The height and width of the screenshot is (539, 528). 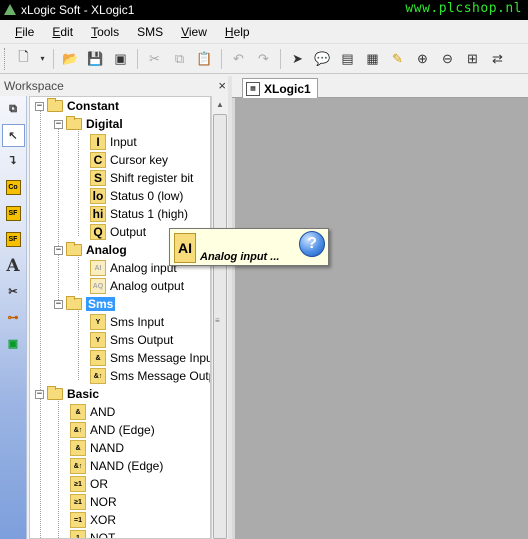 What do you see at coordinates (98, 232) in the screenshot?
I see `output-block-icon: Q` at bounding box center [98, 232].